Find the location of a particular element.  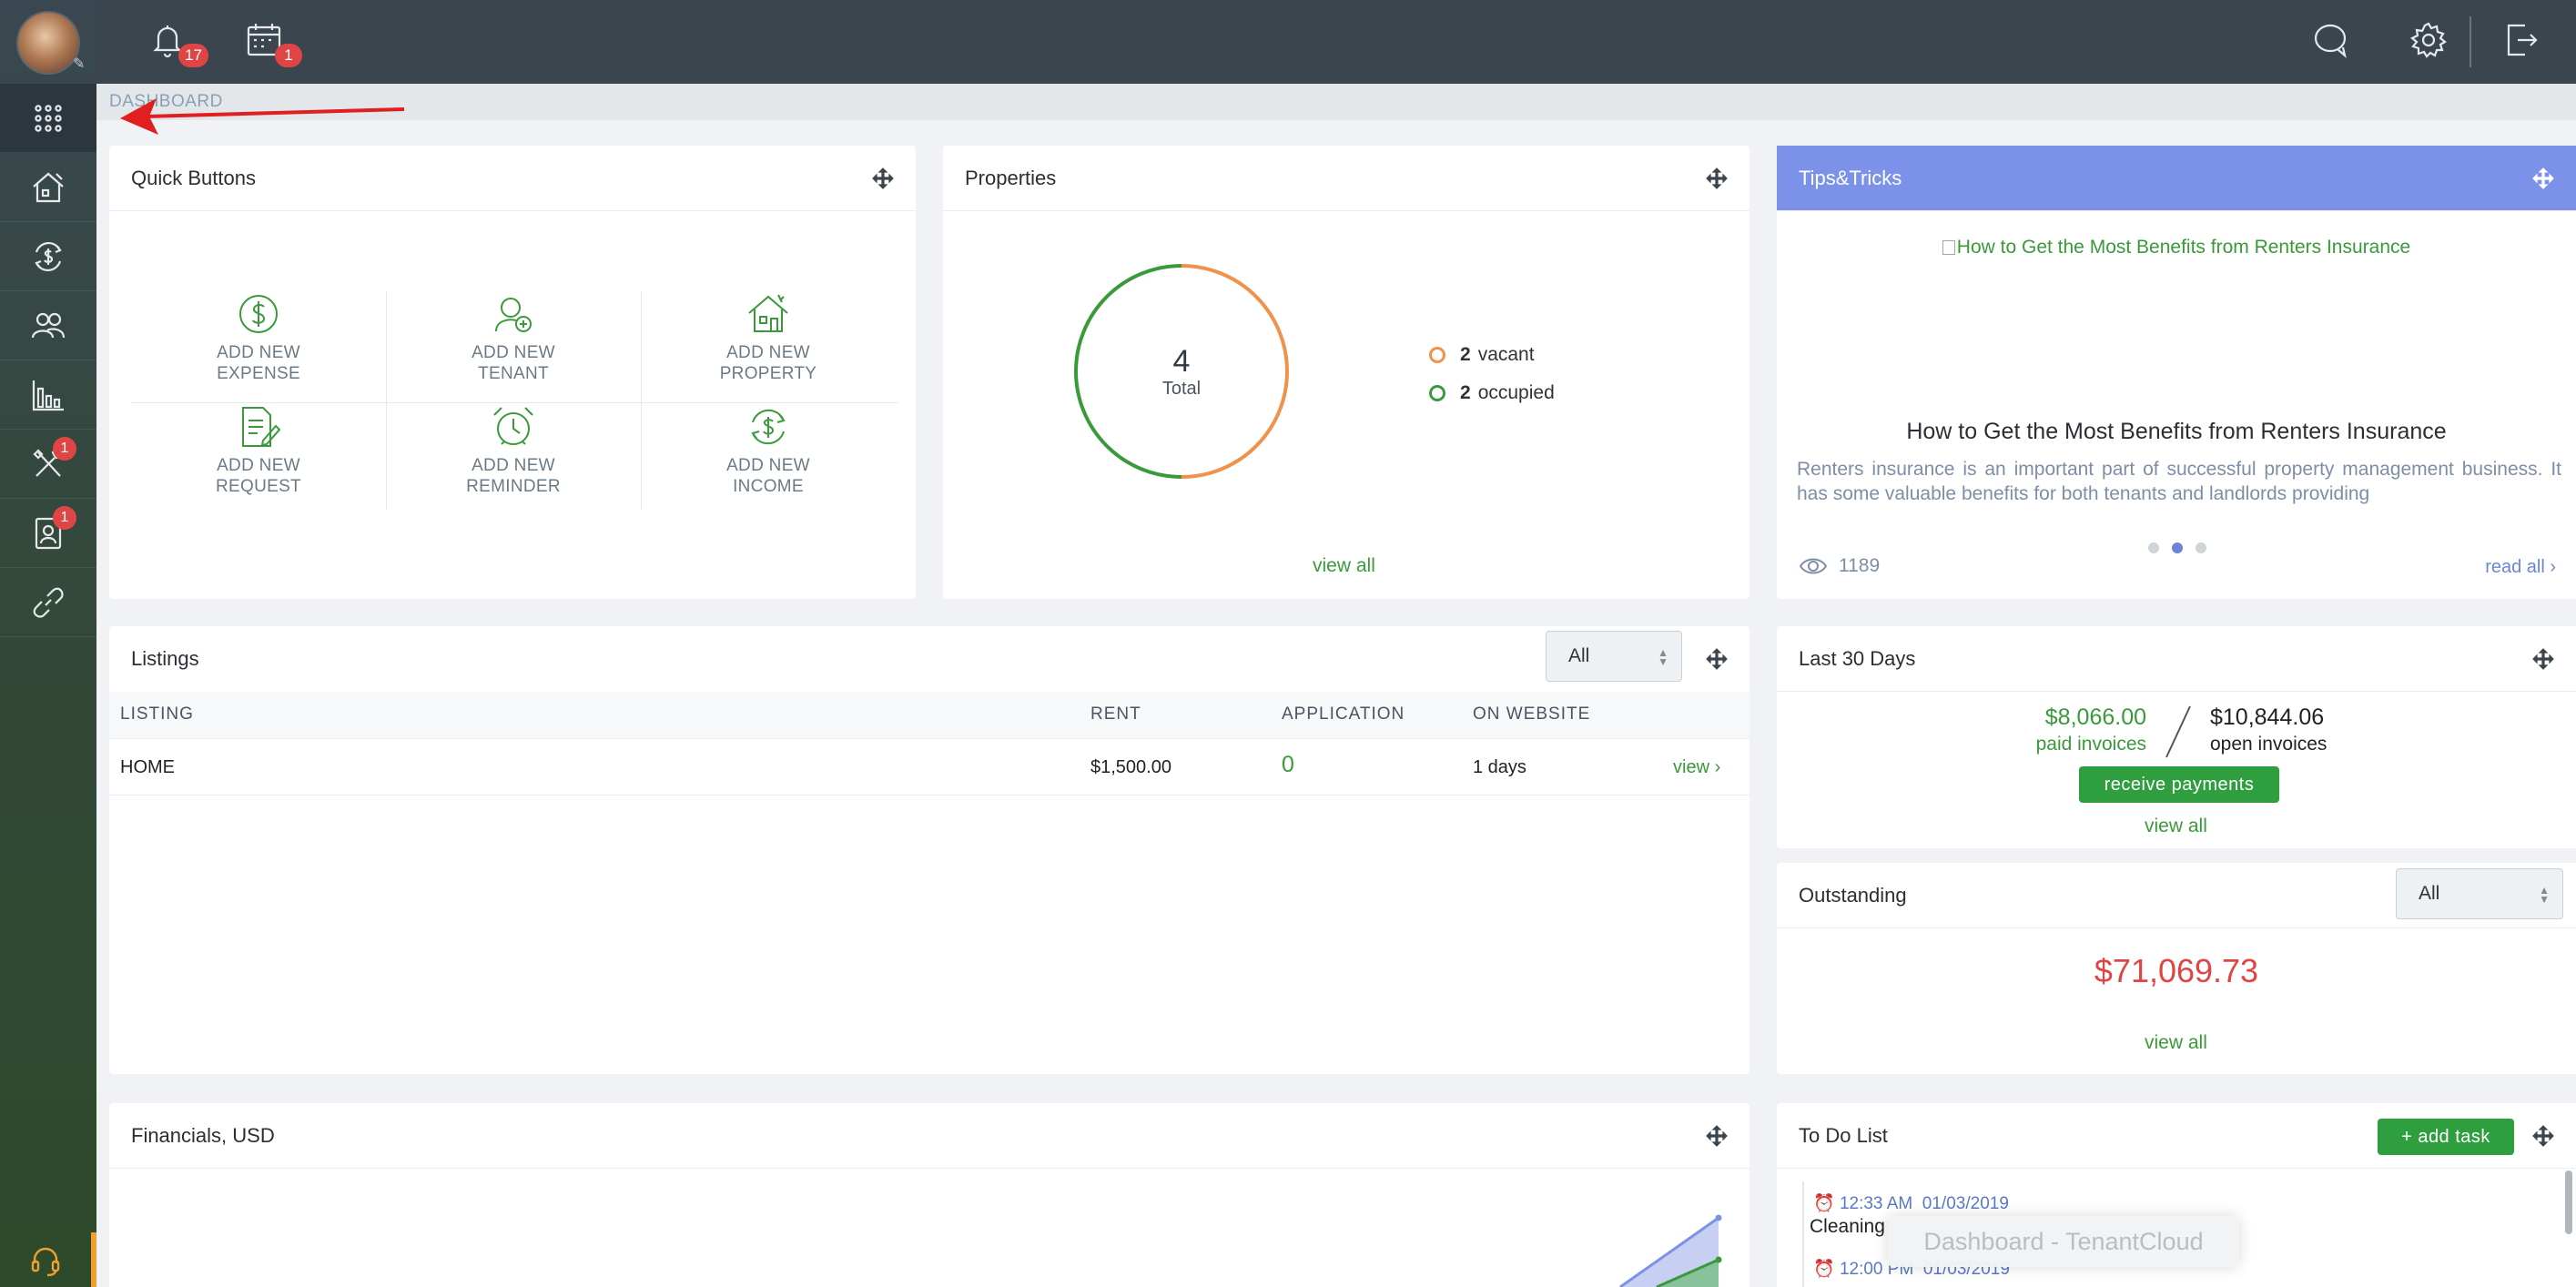

messages-button is located at coordinates (2332, 42).